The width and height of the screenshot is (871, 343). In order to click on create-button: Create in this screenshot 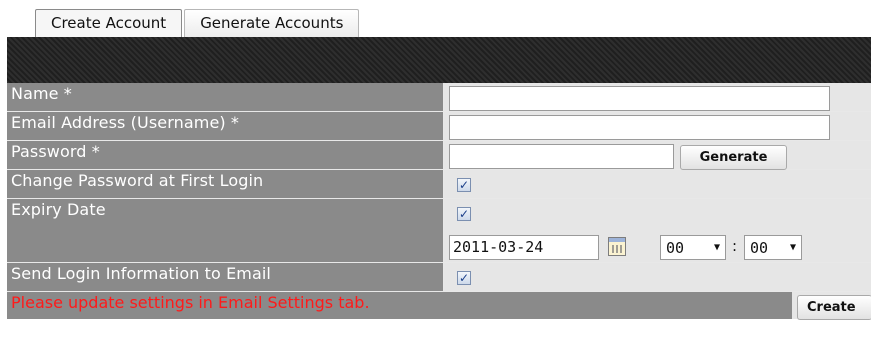, I will do `click(834, 307)`.